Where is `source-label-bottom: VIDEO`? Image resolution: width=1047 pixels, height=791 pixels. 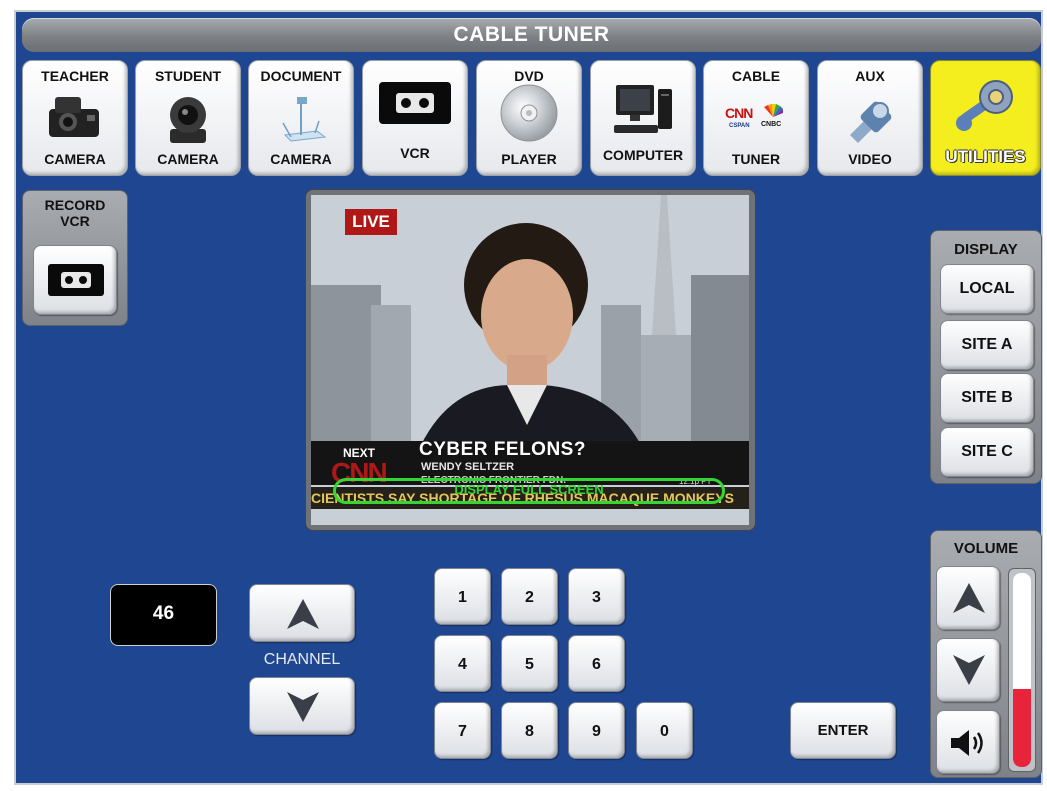 source-label-bottom: VIDEO is located at coordinates (870, 159).